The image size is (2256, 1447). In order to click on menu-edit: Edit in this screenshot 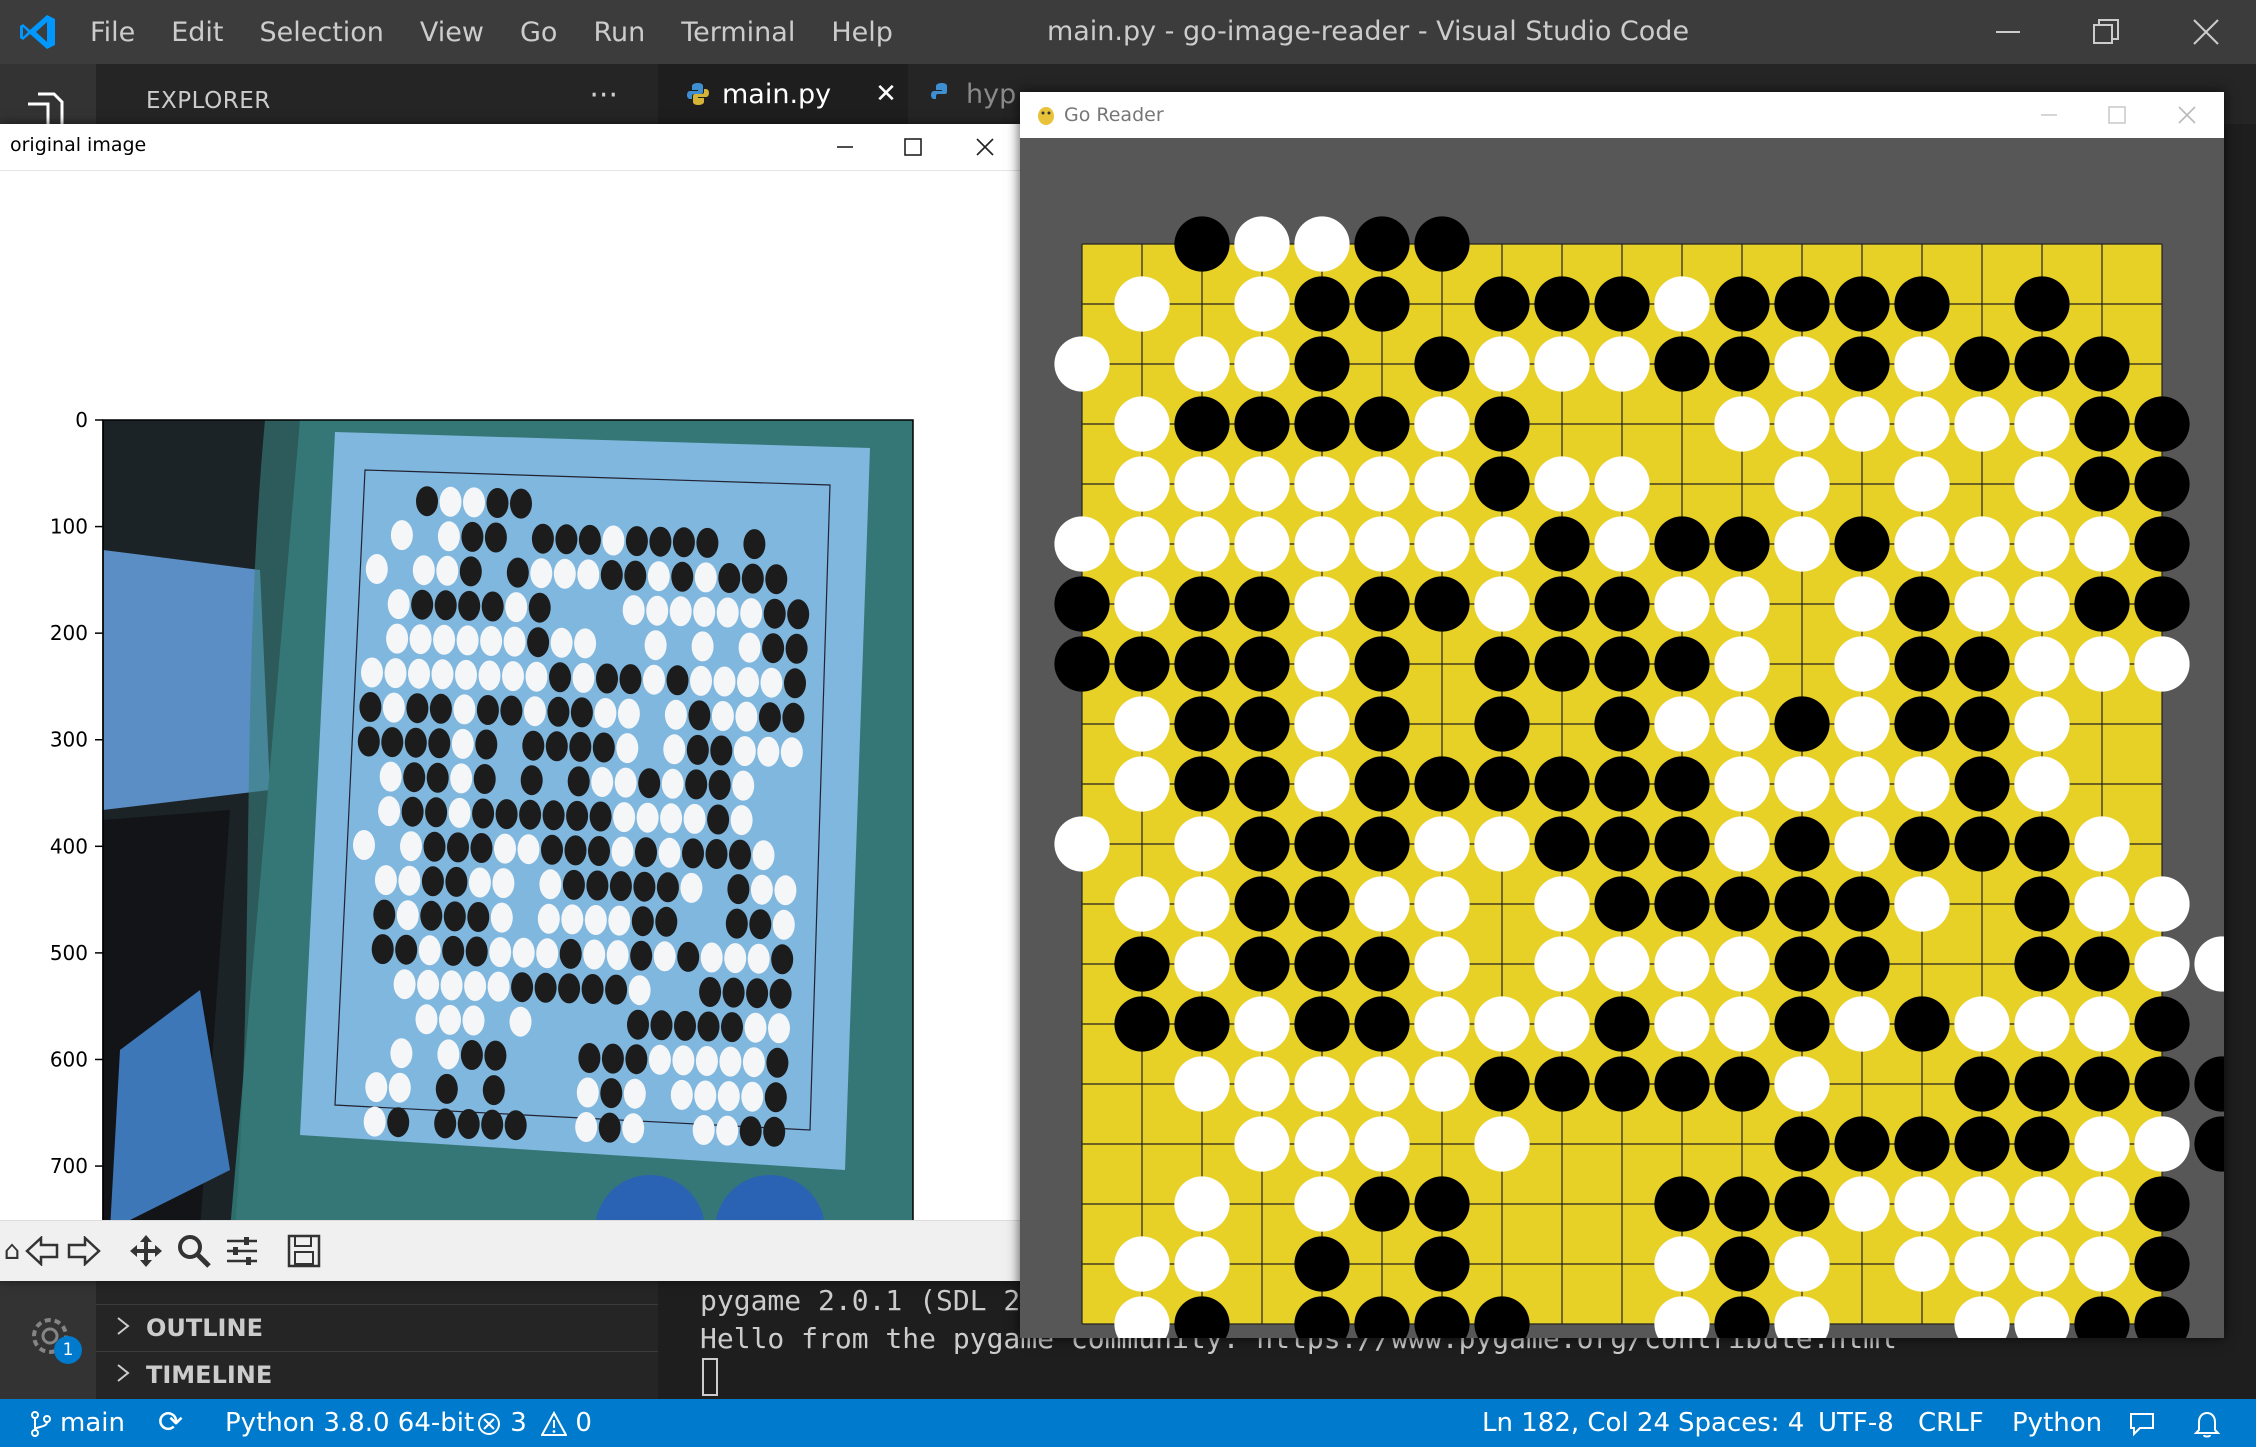, I will do `click(197, 32)`.